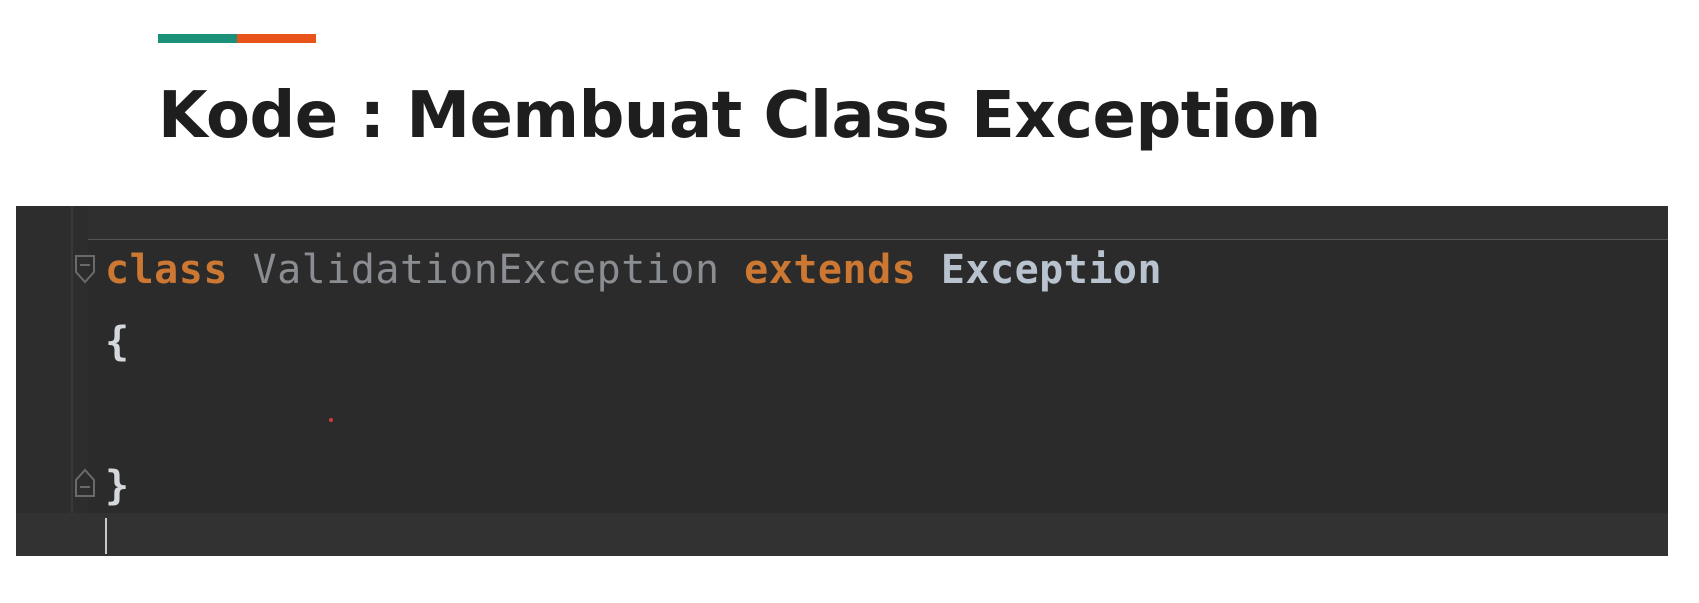  I want to click on current-line-highlight, so click(842, 534).